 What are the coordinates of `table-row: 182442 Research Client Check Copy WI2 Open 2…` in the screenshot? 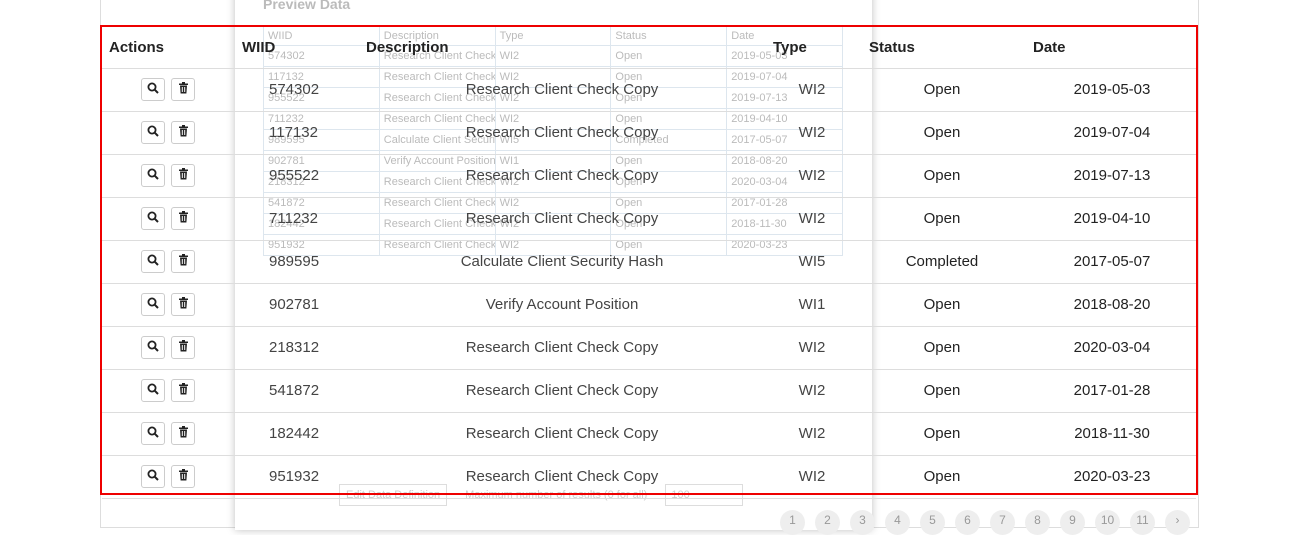 It's located at (649, 434).